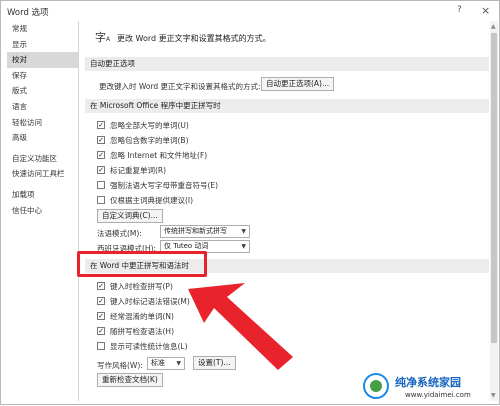 The height and width of the screenshot is (406, 500). I want to click on watermark-logo-icon, so click(376, 386).